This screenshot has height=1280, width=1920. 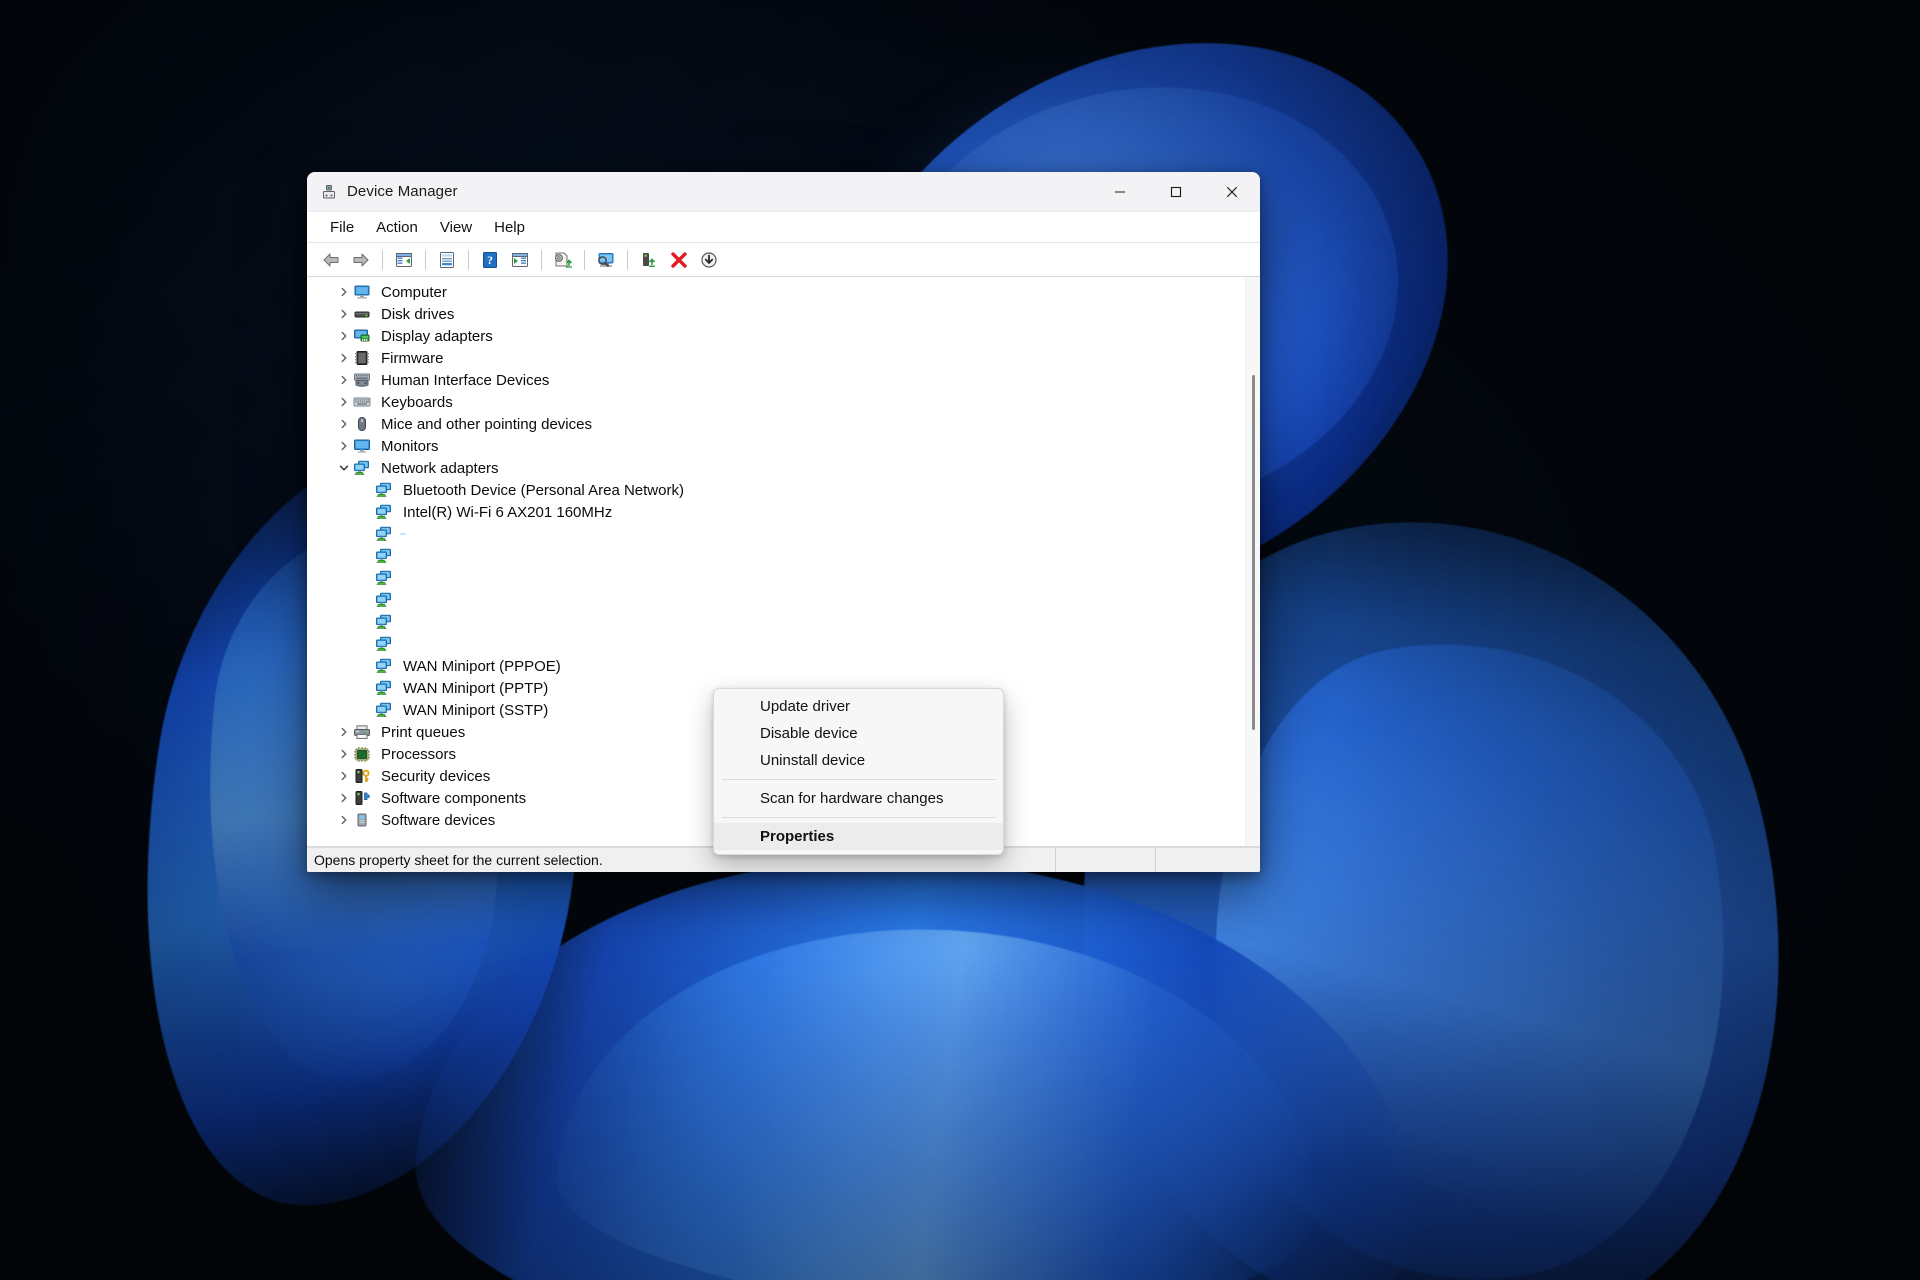 I want to click on tree-row-label: WAN Miniport (PPTP), so click(x=476, y=688).